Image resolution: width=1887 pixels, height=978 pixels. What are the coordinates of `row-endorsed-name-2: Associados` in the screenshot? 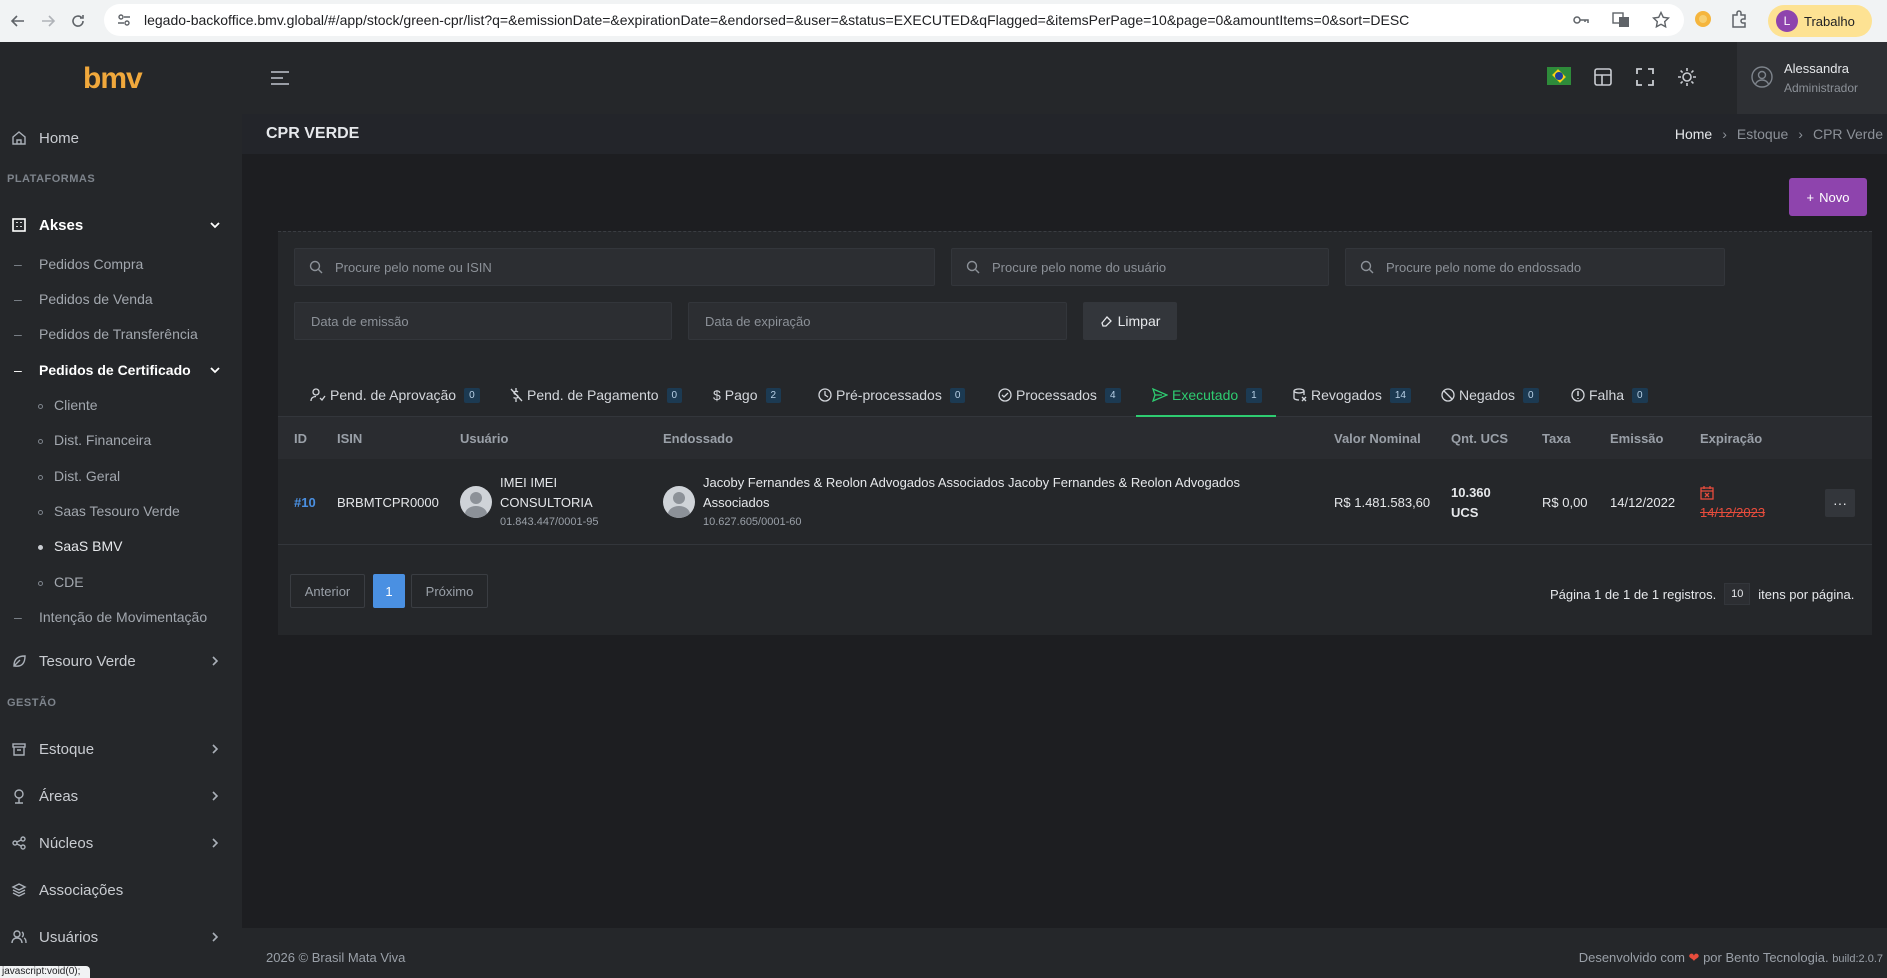 It's located at (736, 502).